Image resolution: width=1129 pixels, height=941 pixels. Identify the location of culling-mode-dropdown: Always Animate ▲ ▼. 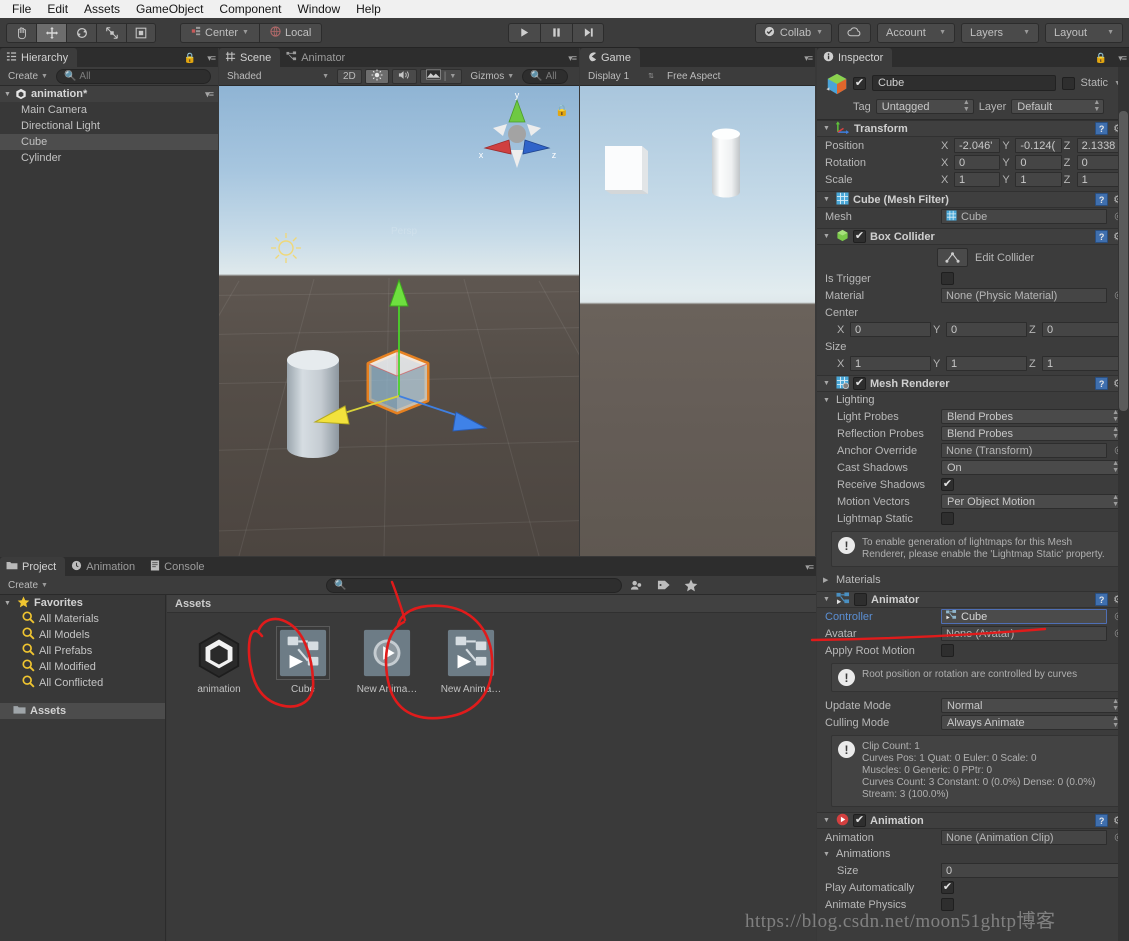
(1032, 722).